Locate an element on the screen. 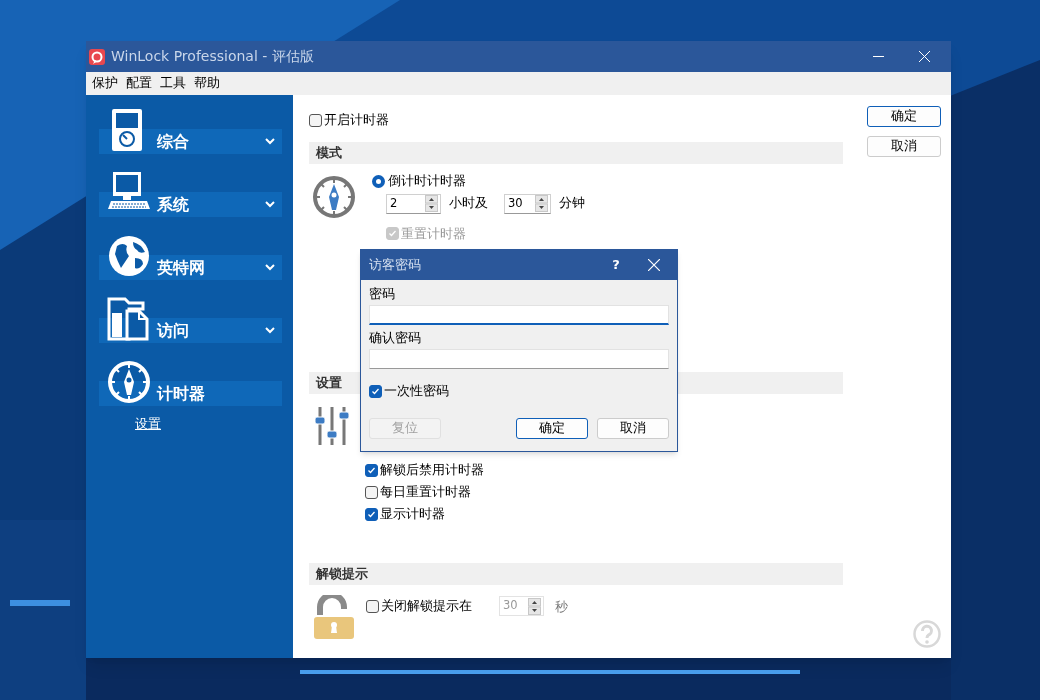  spin-box: 2 is located at coordinates (413, 203).